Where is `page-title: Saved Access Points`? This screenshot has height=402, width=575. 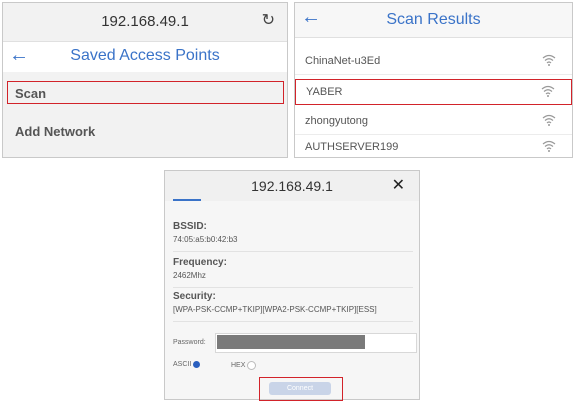 page-title: Saved Access Points is located at coordinates (145, 55).